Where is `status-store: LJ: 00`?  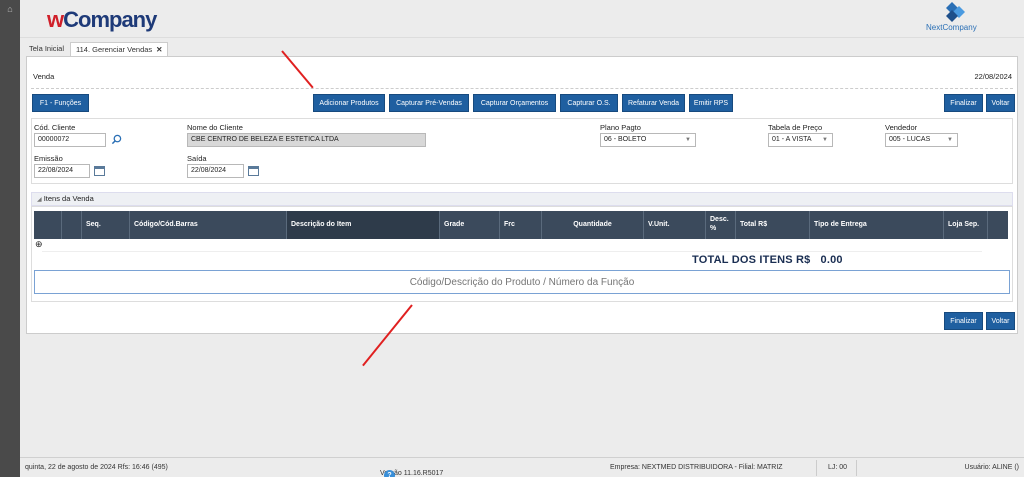 status-store: LJ: 00 is located at coordinates (838, 467).